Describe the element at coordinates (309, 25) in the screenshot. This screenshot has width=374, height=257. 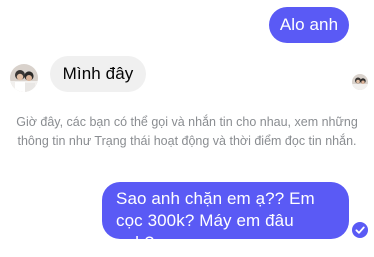
I see `outgoing-message-bubble: Alo anh` at that location.